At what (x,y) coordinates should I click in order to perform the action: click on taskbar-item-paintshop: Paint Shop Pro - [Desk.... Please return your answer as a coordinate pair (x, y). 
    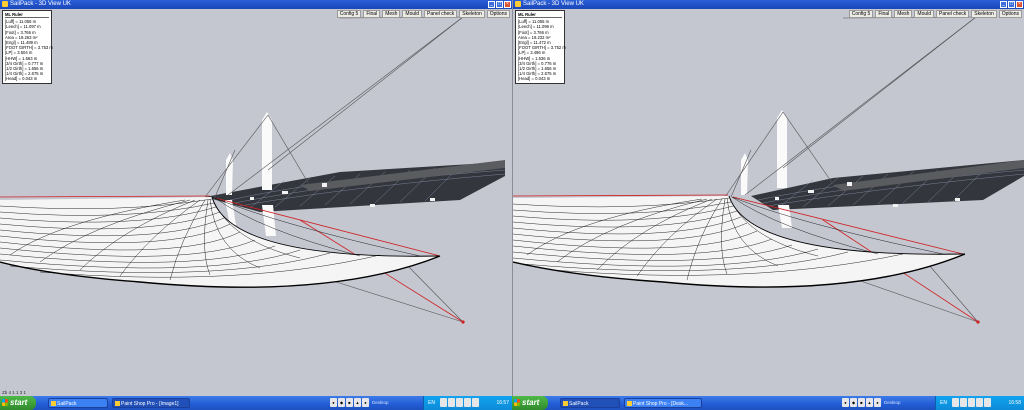
    Looking at the image, I should click on (663, 403).